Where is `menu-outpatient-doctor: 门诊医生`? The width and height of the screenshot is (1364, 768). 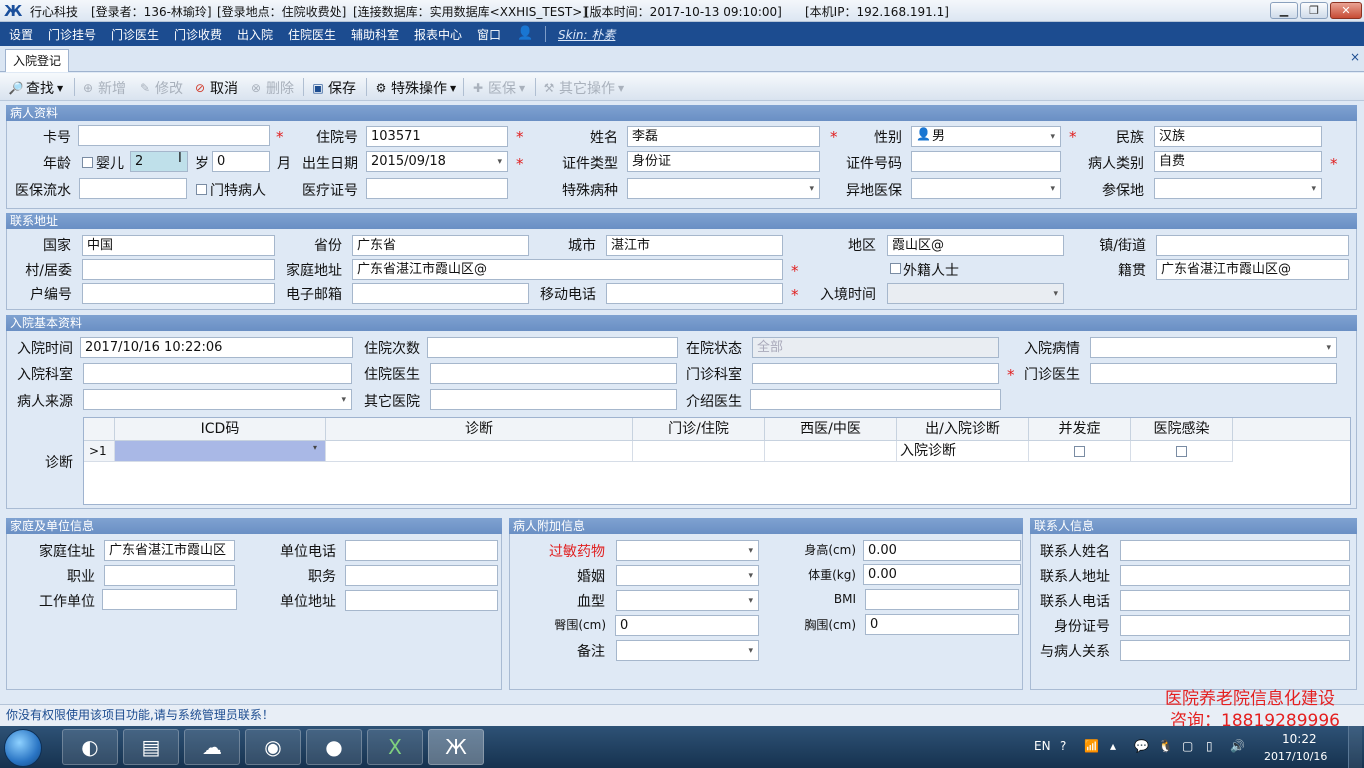
menu-outpatient-doctor: 门诊医生 is located at coordinates (135, 34).